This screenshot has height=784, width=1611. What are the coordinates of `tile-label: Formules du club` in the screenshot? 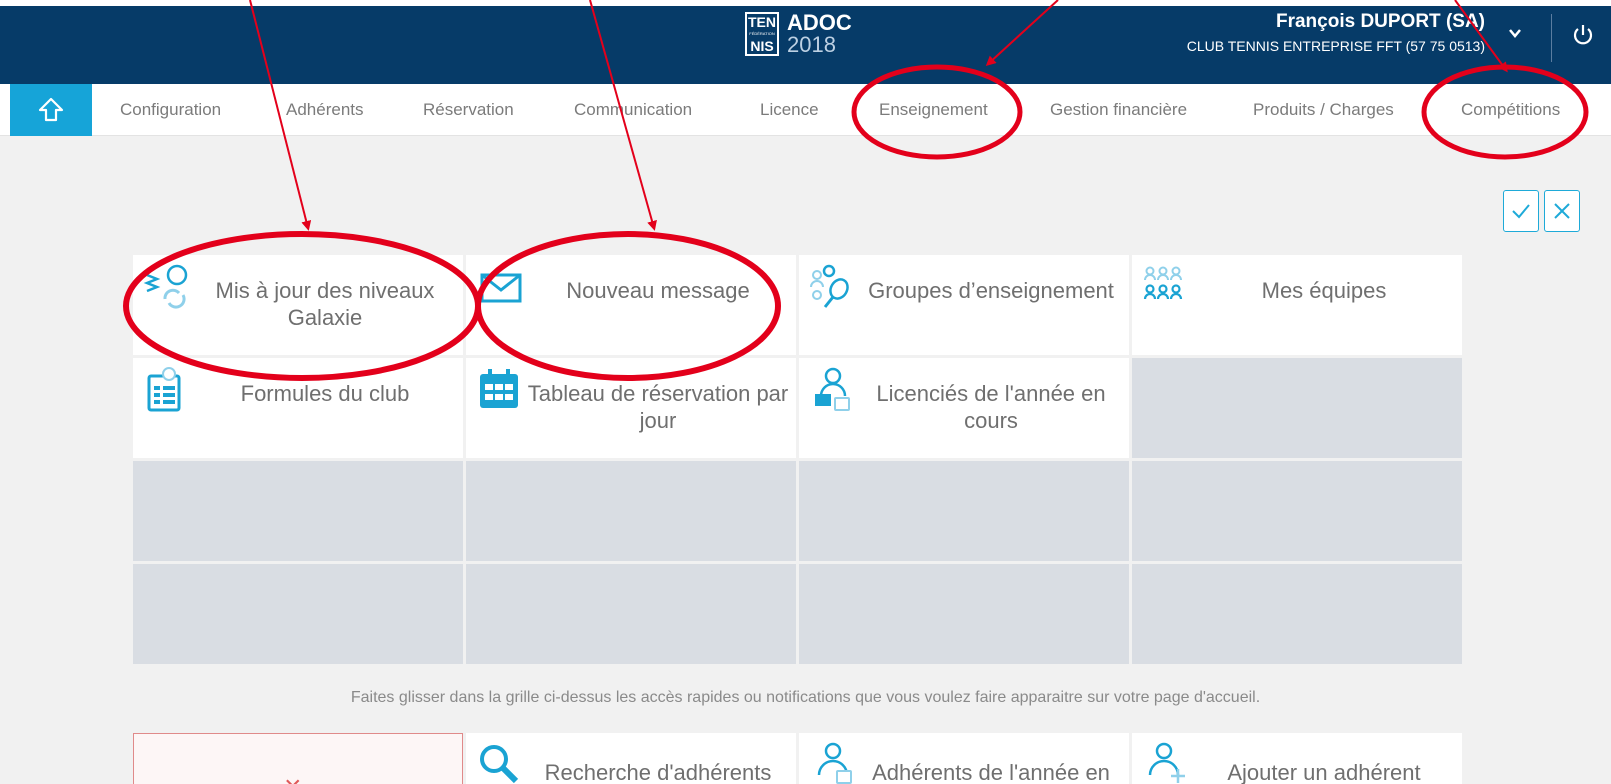 It's located at (325, 393).